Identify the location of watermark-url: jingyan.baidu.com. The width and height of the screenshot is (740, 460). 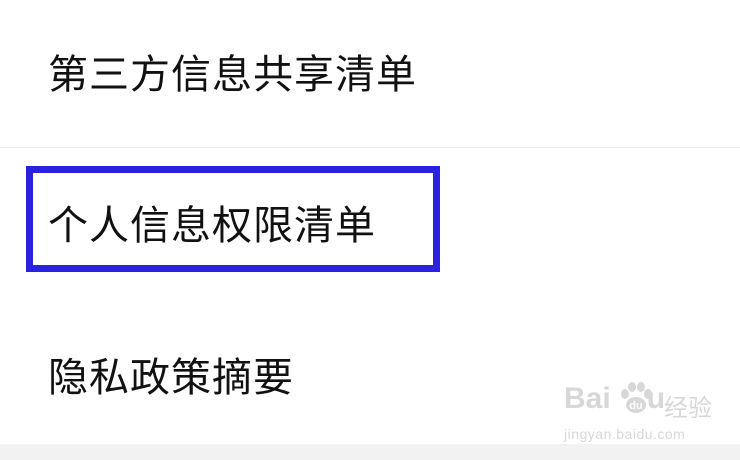
(625, 434).